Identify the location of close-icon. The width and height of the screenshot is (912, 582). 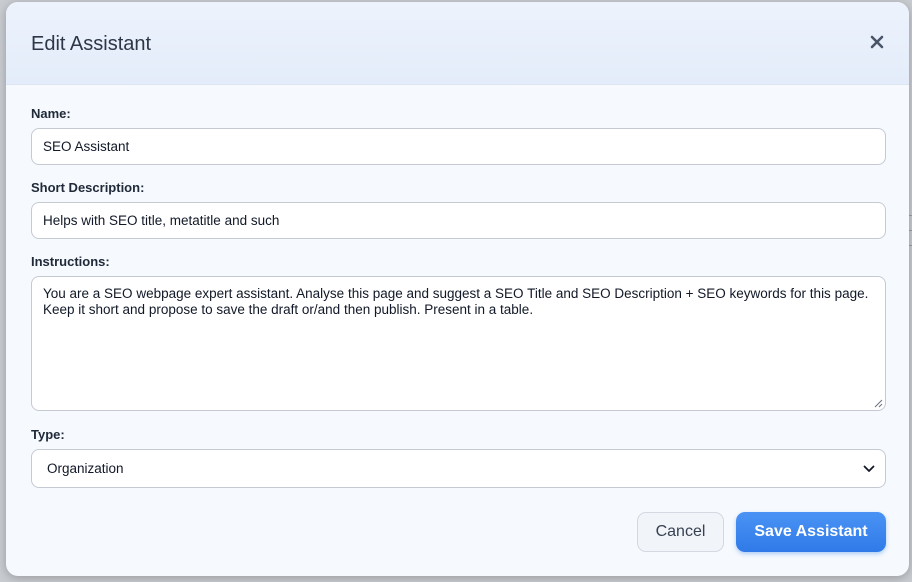
(877, 42).